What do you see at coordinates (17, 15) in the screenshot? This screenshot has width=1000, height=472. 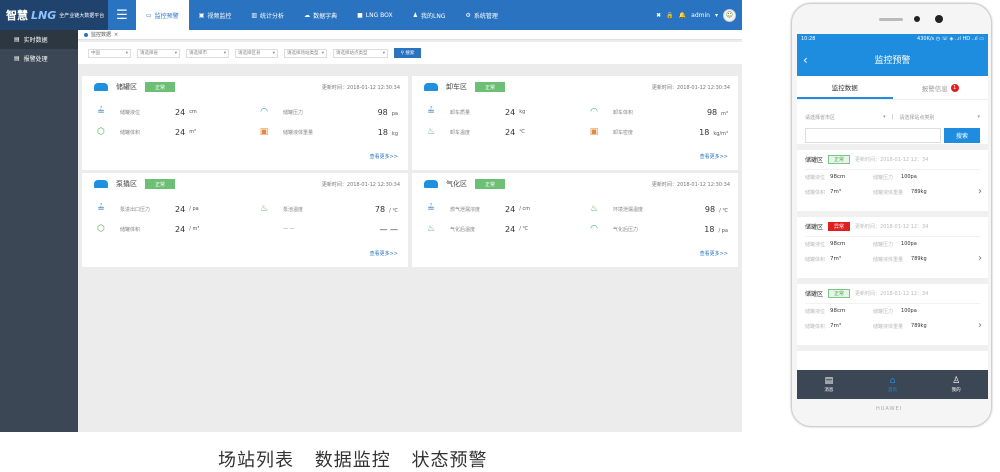 I see `brand-text: 智慧` at bounding box center [17, 15].